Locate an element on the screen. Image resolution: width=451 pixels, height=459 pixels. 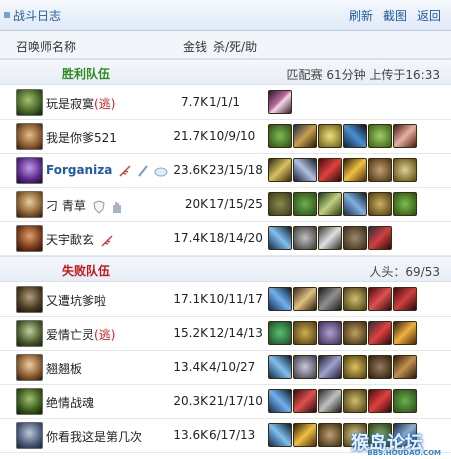
player-name: Forganiza is located at coordinates (107, 170).